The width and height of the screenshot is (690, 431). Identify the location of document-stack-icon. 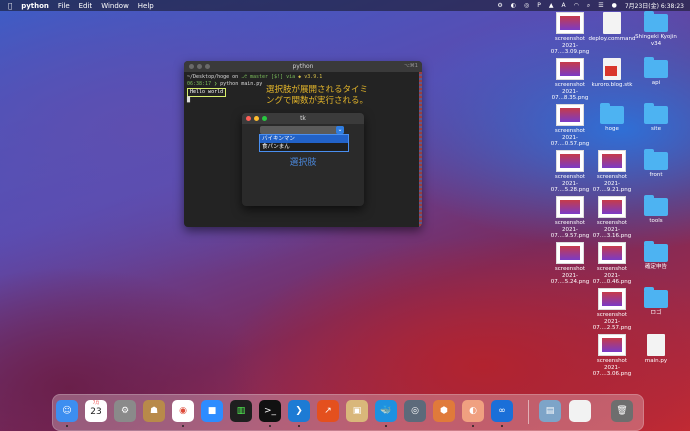
(580, 411).